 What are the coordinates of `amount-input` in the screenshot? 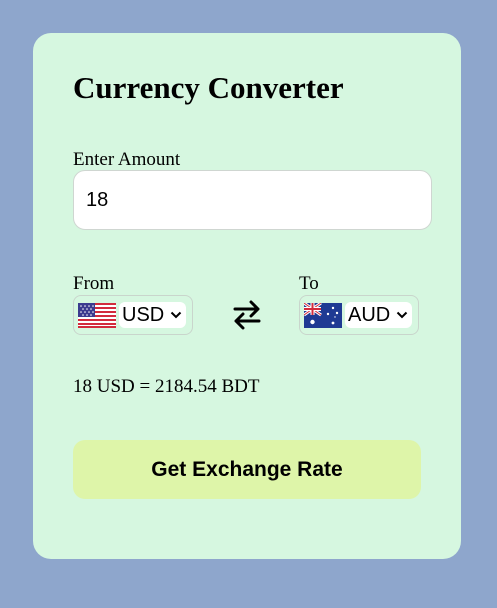 It's located at (252, 200).